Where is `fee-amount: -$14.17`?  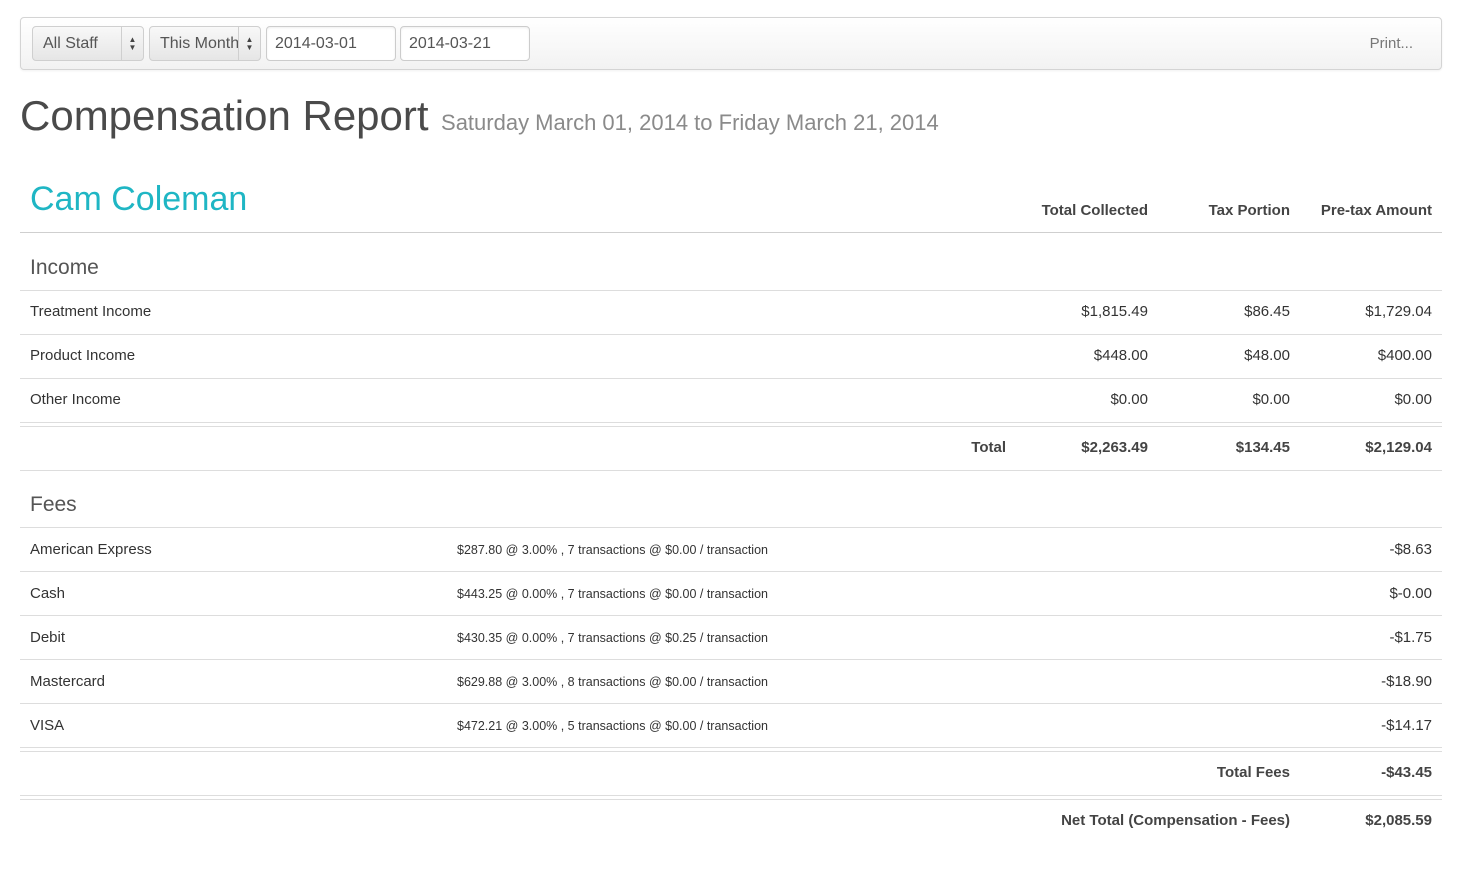 fee-amount: -$14.17 is located at coordinates (1406, 725).